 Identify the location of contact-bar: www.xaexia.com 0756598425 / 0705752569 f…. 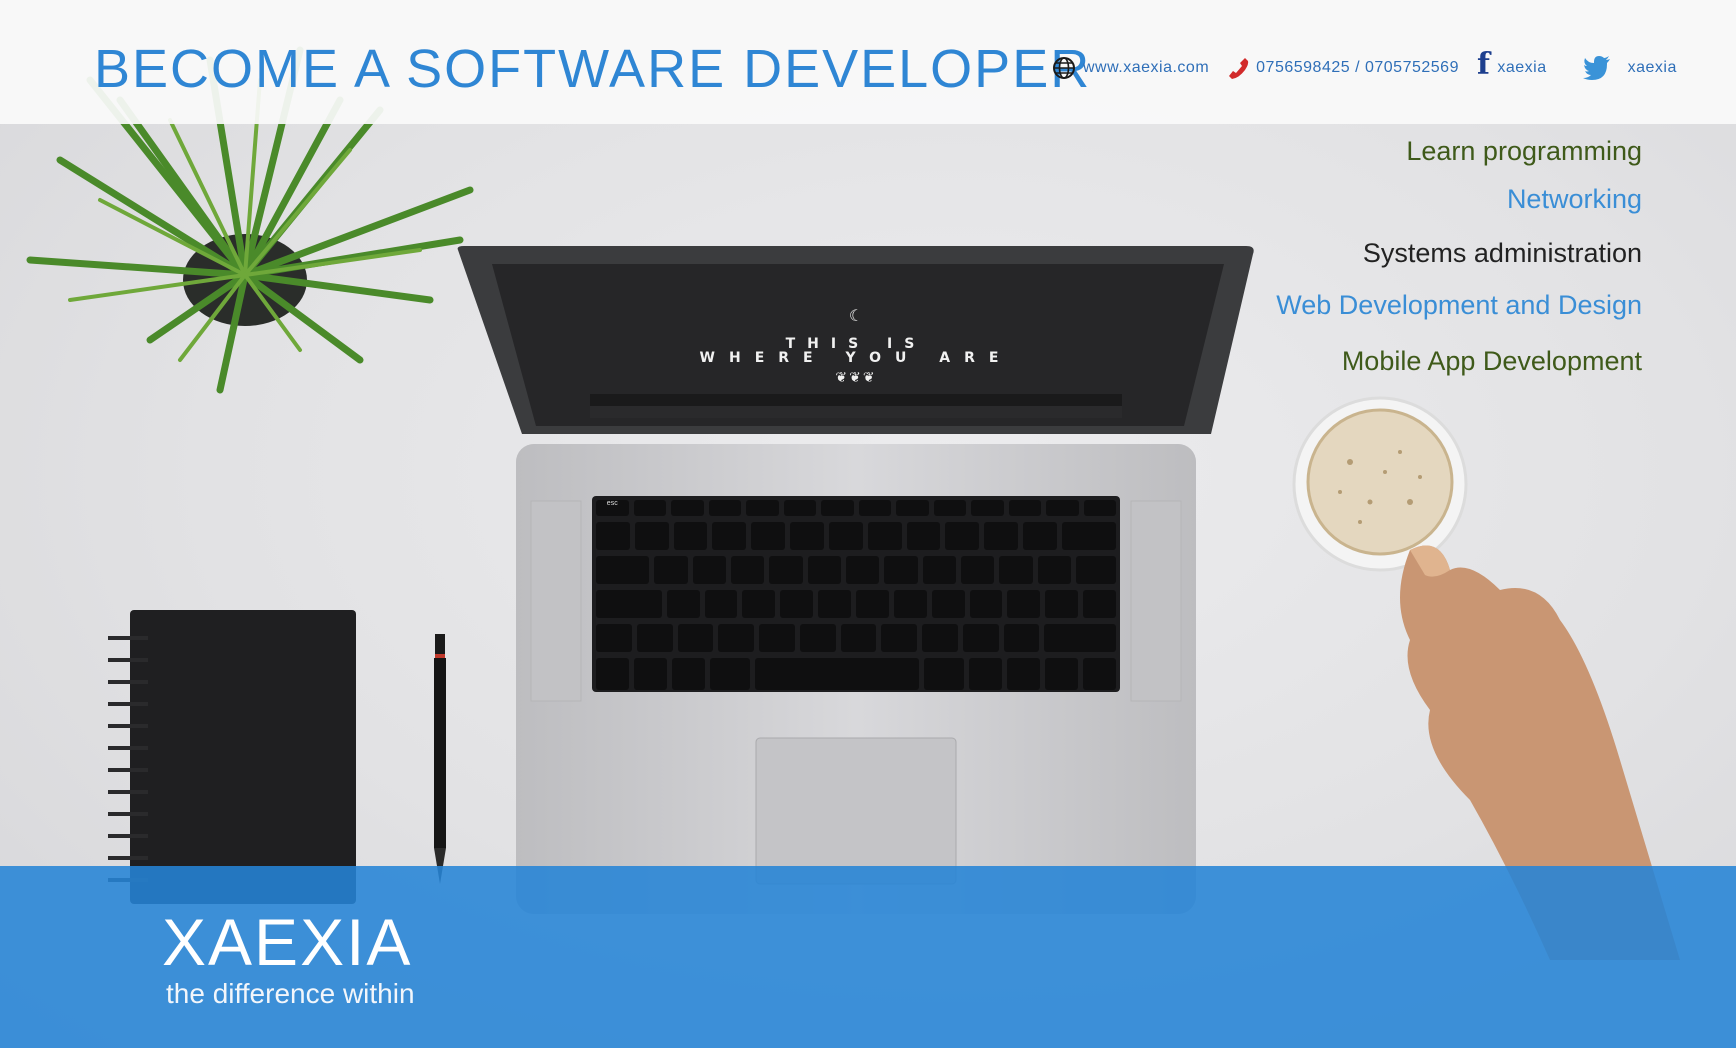
(1368, 67).